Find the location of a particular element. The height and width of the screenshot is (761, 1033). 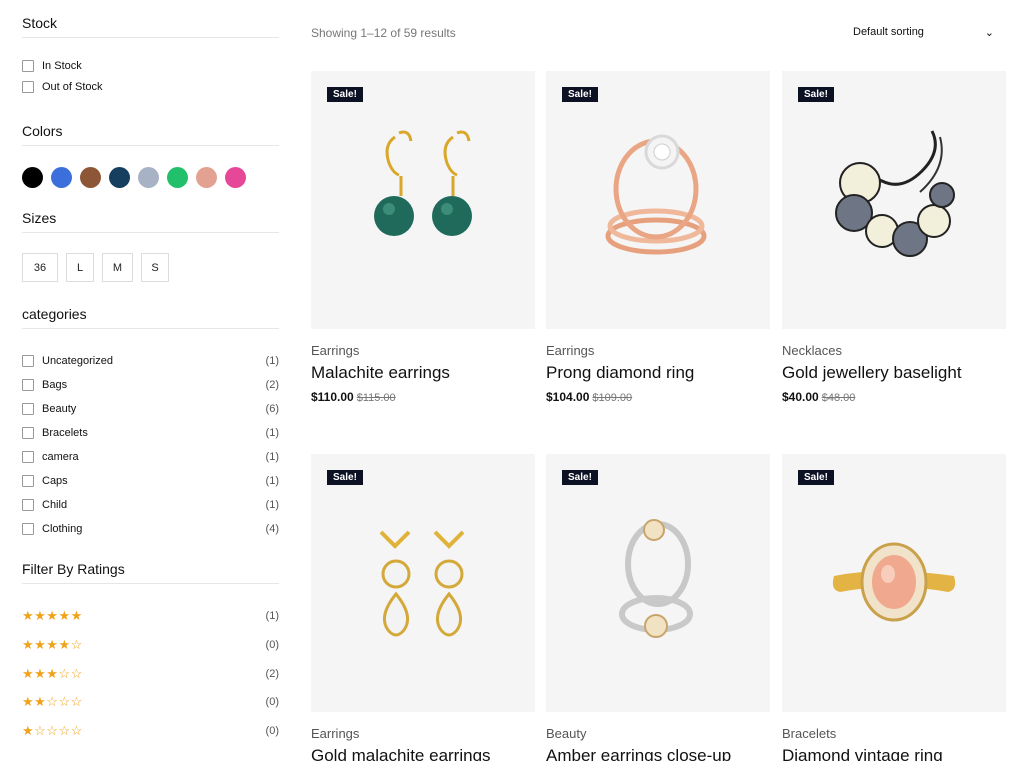

product-title: Prong diamond ring is located at coordinates (658, 373).